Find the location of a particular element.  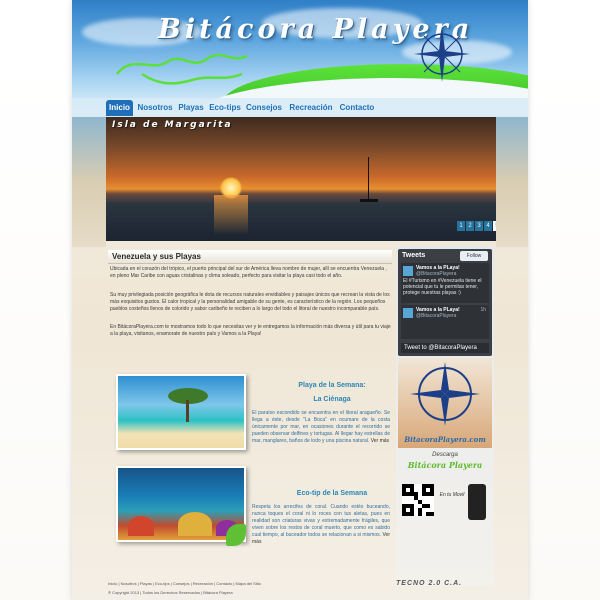

playa-de-la-semana-image is located at coordinates (181, 412).